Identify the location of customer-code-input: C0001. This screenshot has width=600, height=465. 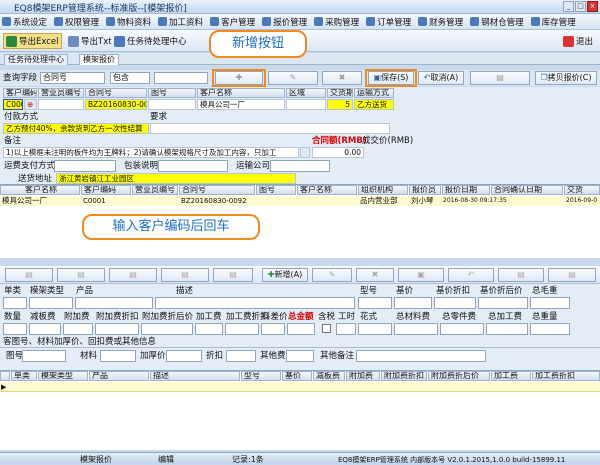
(13, 104).